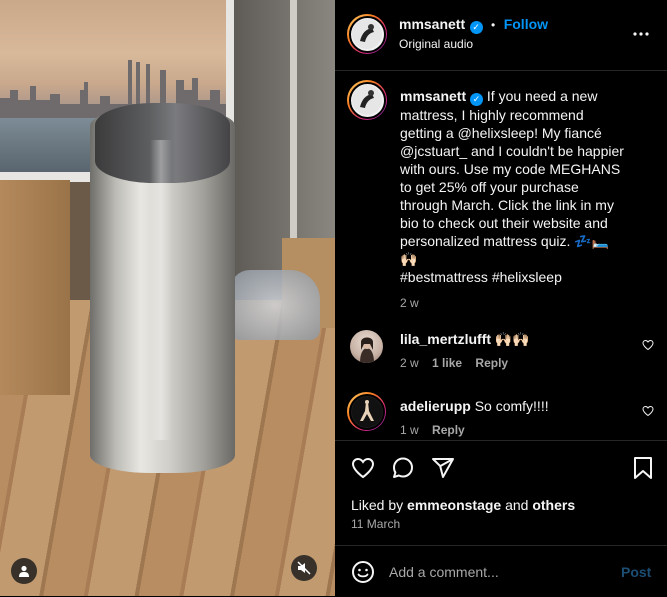 The width and height of the screenshot is (667, 597). What do you see at coordinates (510, 169) in the screenshot?
I see `caption-line: with ours. Use my code MEGHANS` at bounding box center [510, 169].